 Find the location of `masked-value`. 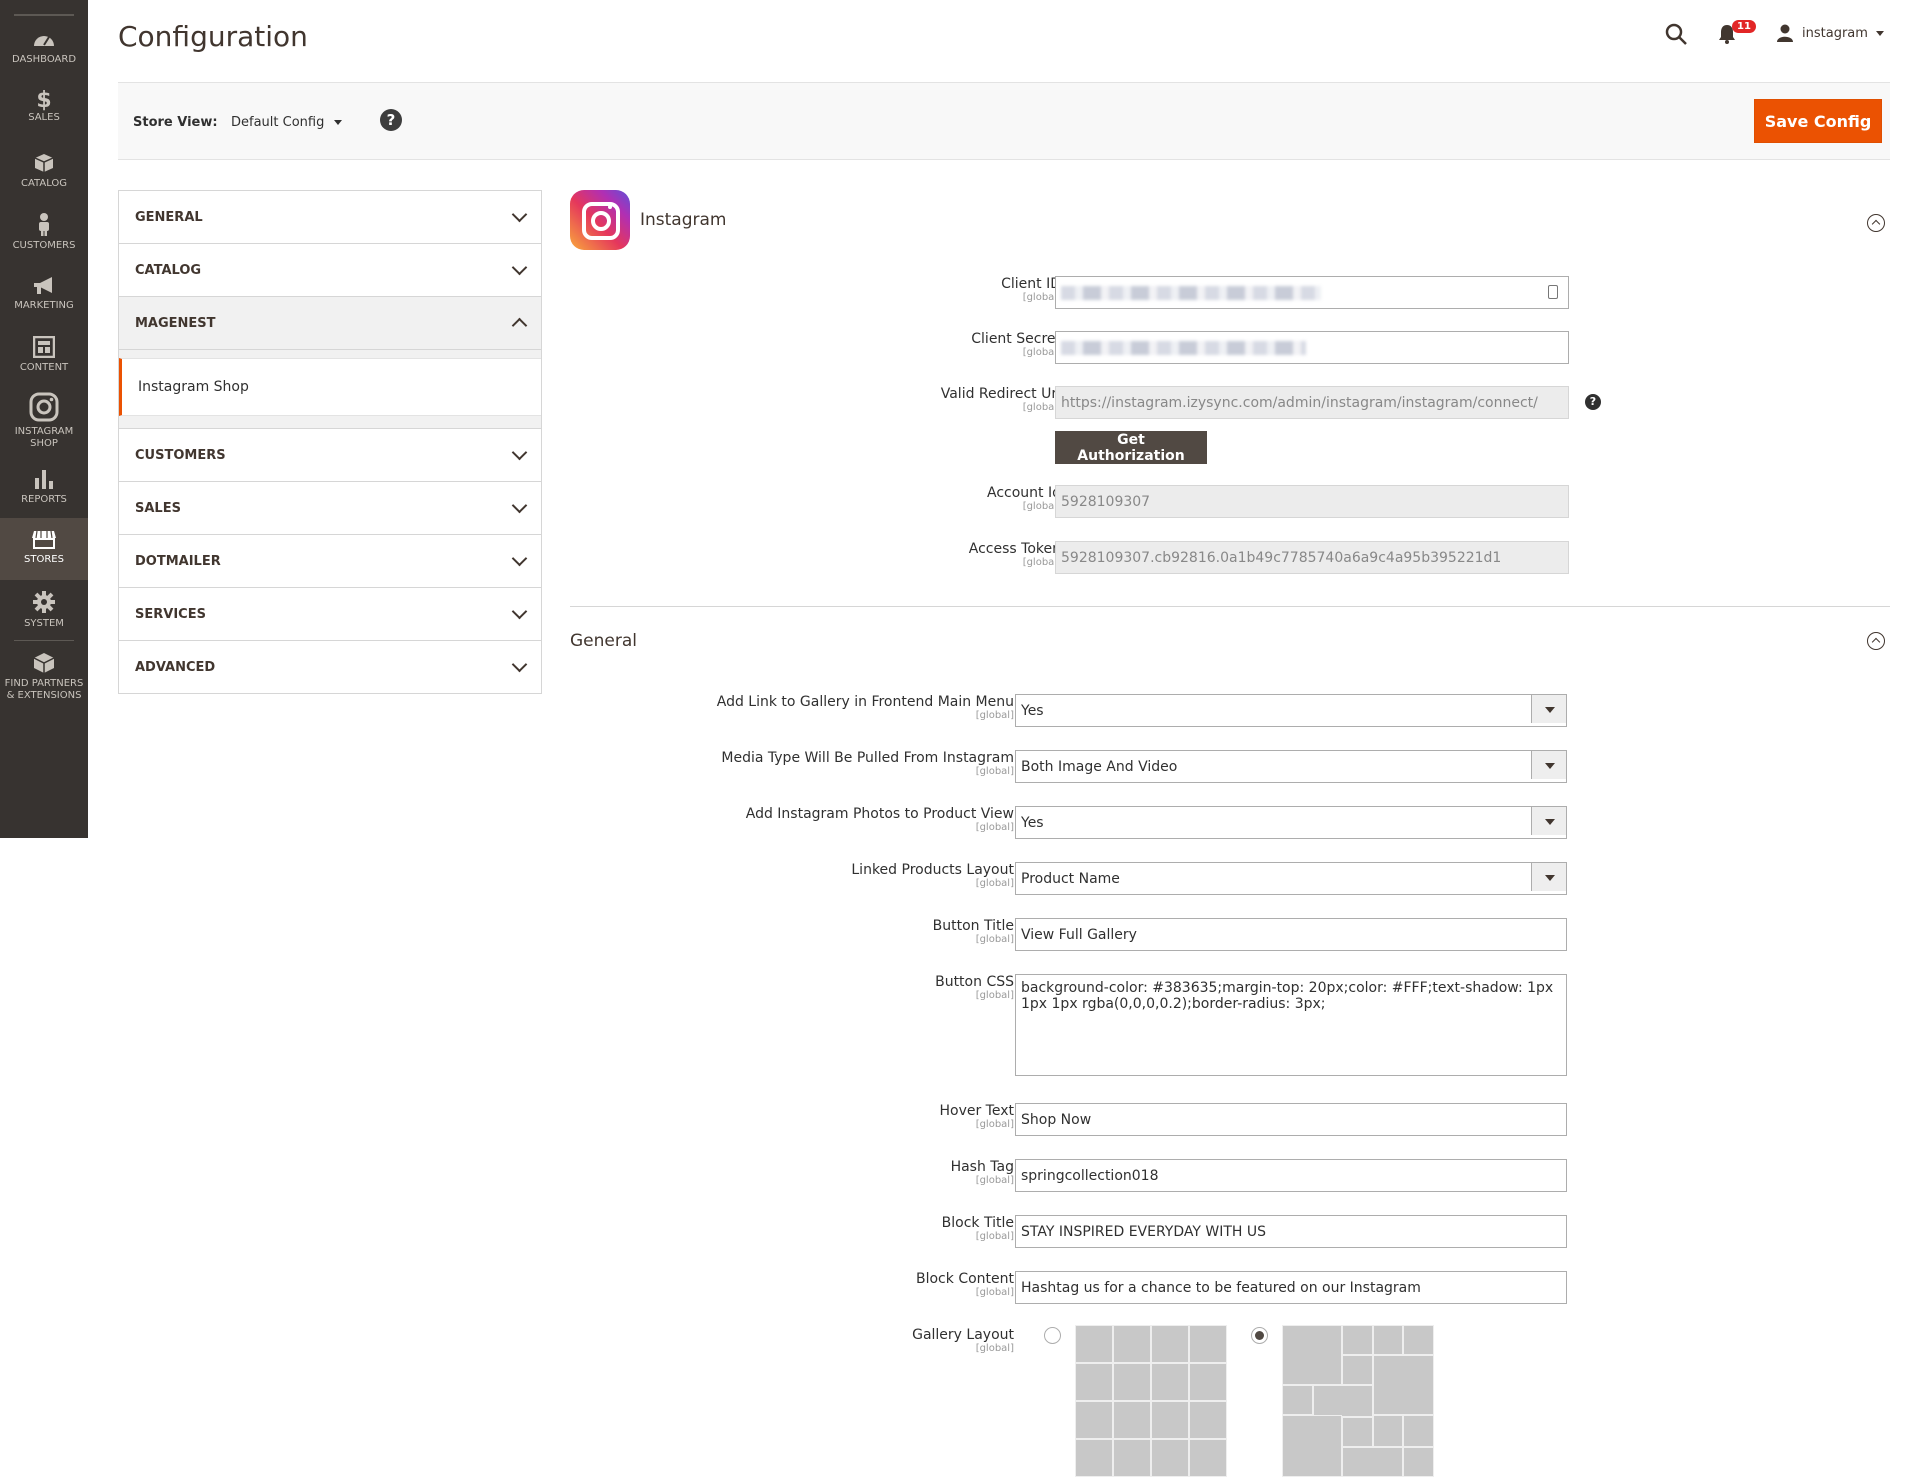

masked-value is located at coordinates (1183, 347).